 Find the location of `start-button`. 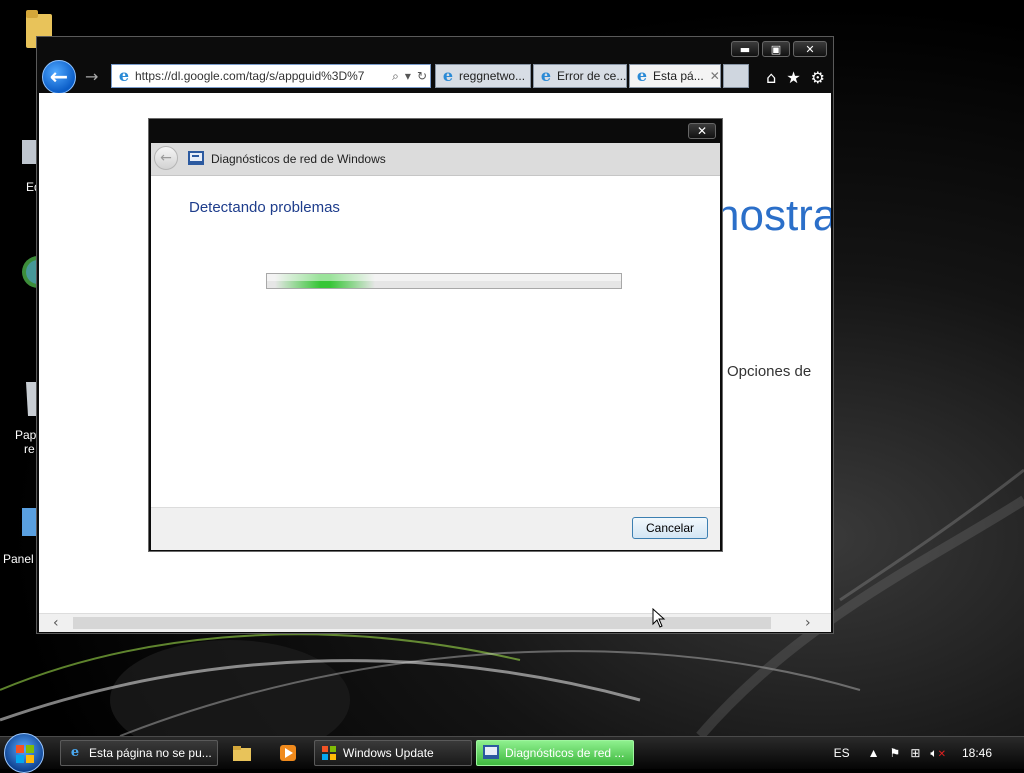

start-button is located at coordinates (24, 753).